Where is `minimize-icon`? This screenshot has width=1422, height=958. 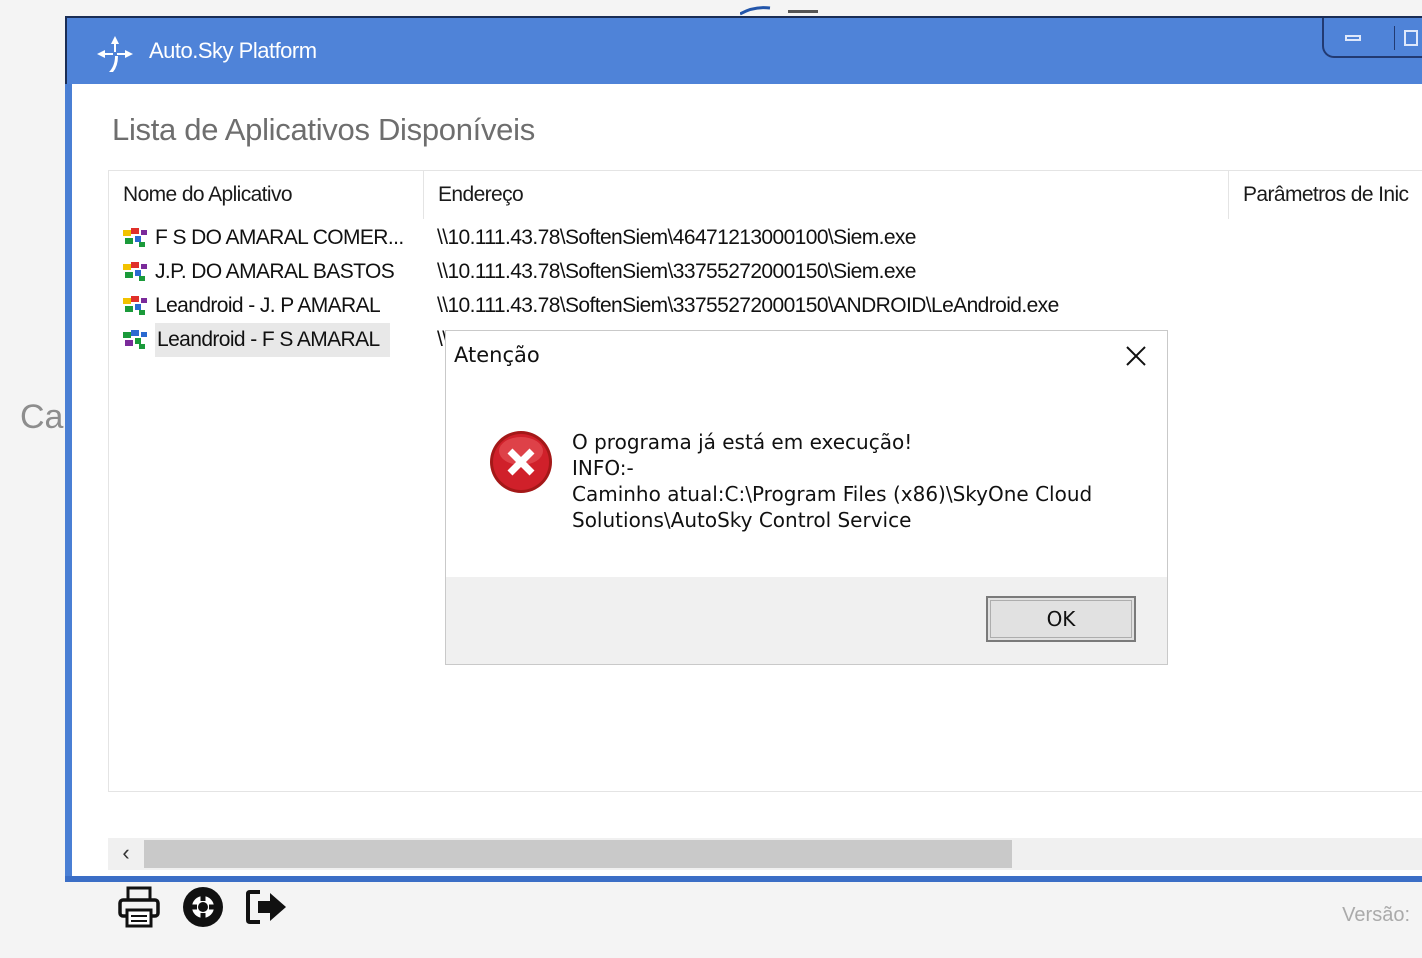
minimize-icon is located at coordinates (1353, 38).